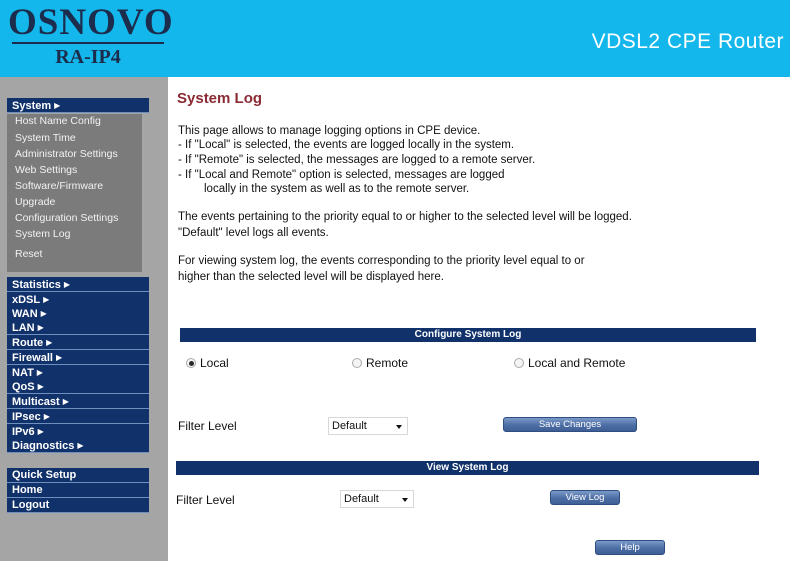 Image resolution: width=790 pixels, height=561 pixels. I want to click on nav-qos: QoS ▶, so click(78, 386).